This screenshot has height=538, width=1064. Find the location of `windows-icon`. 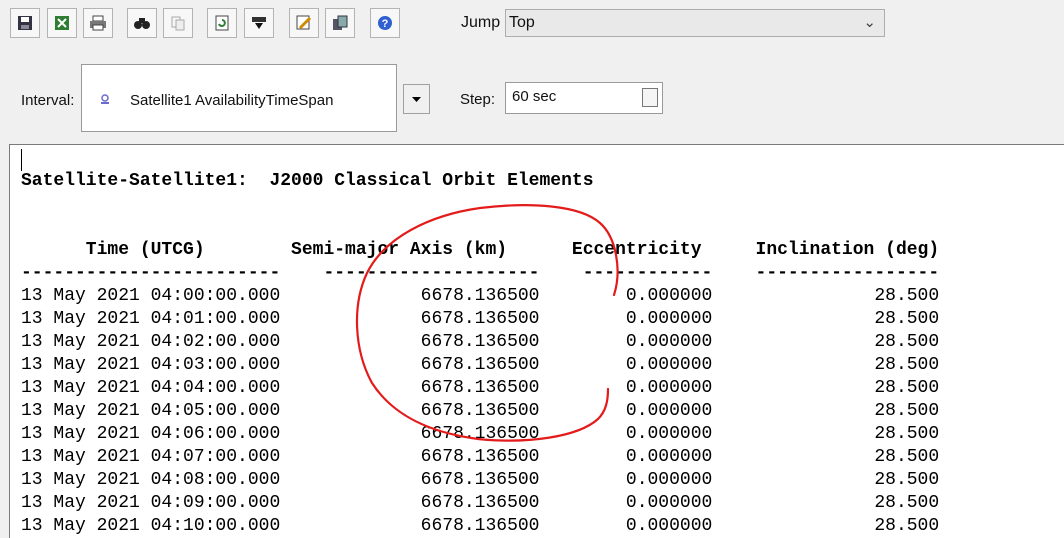

windows-icon is located at coordinates (340, 22).